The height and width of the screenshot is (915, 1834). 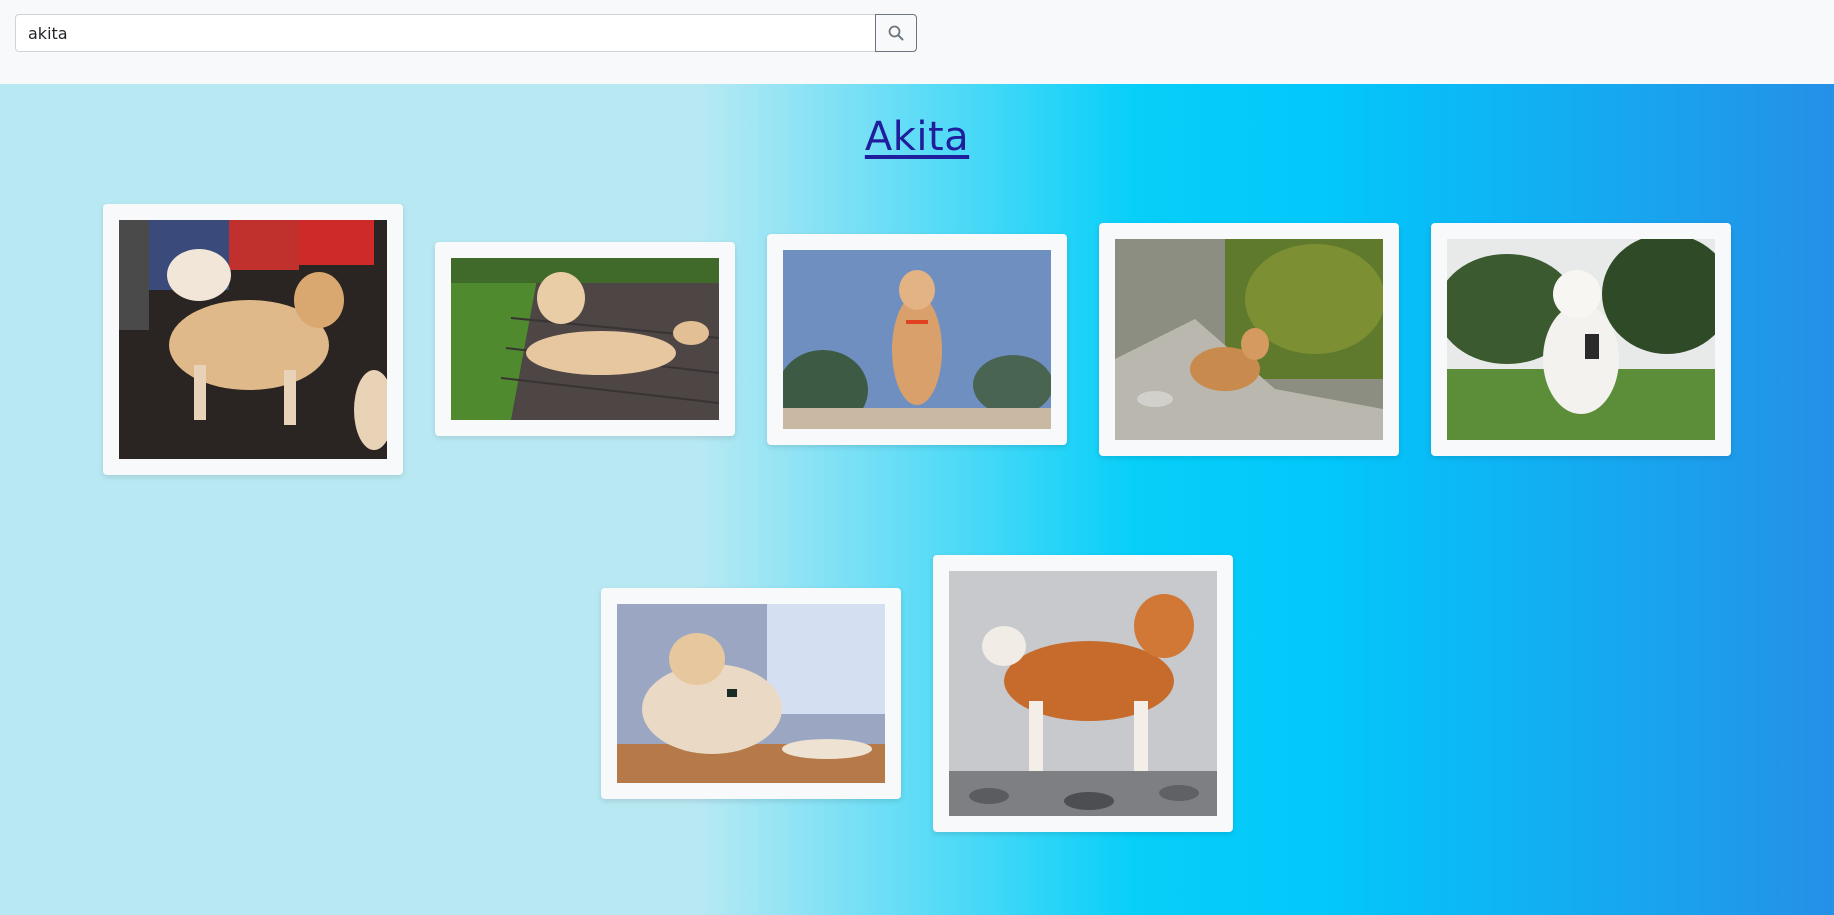 What do you see at coordinates (445, 33) in the screenshot?
I see `search-input` at bounding box center [445, 33].